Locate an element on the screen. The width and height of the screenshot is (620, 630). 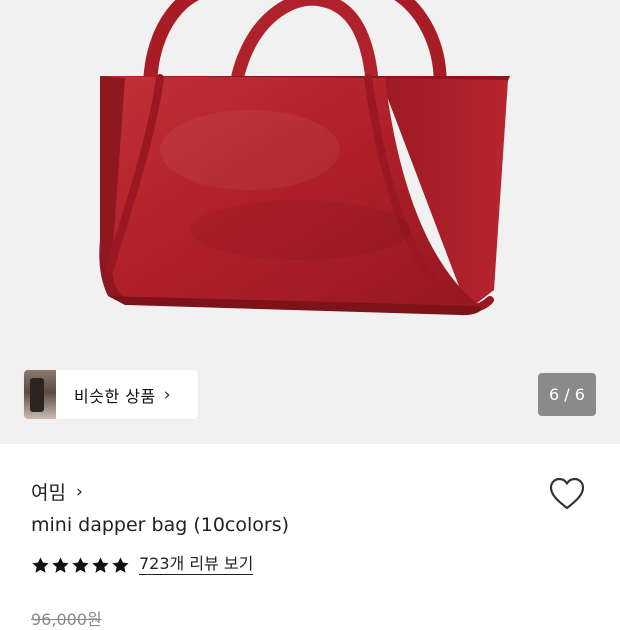
brand-link: 여밈 › is located at coordinates (57, 491).